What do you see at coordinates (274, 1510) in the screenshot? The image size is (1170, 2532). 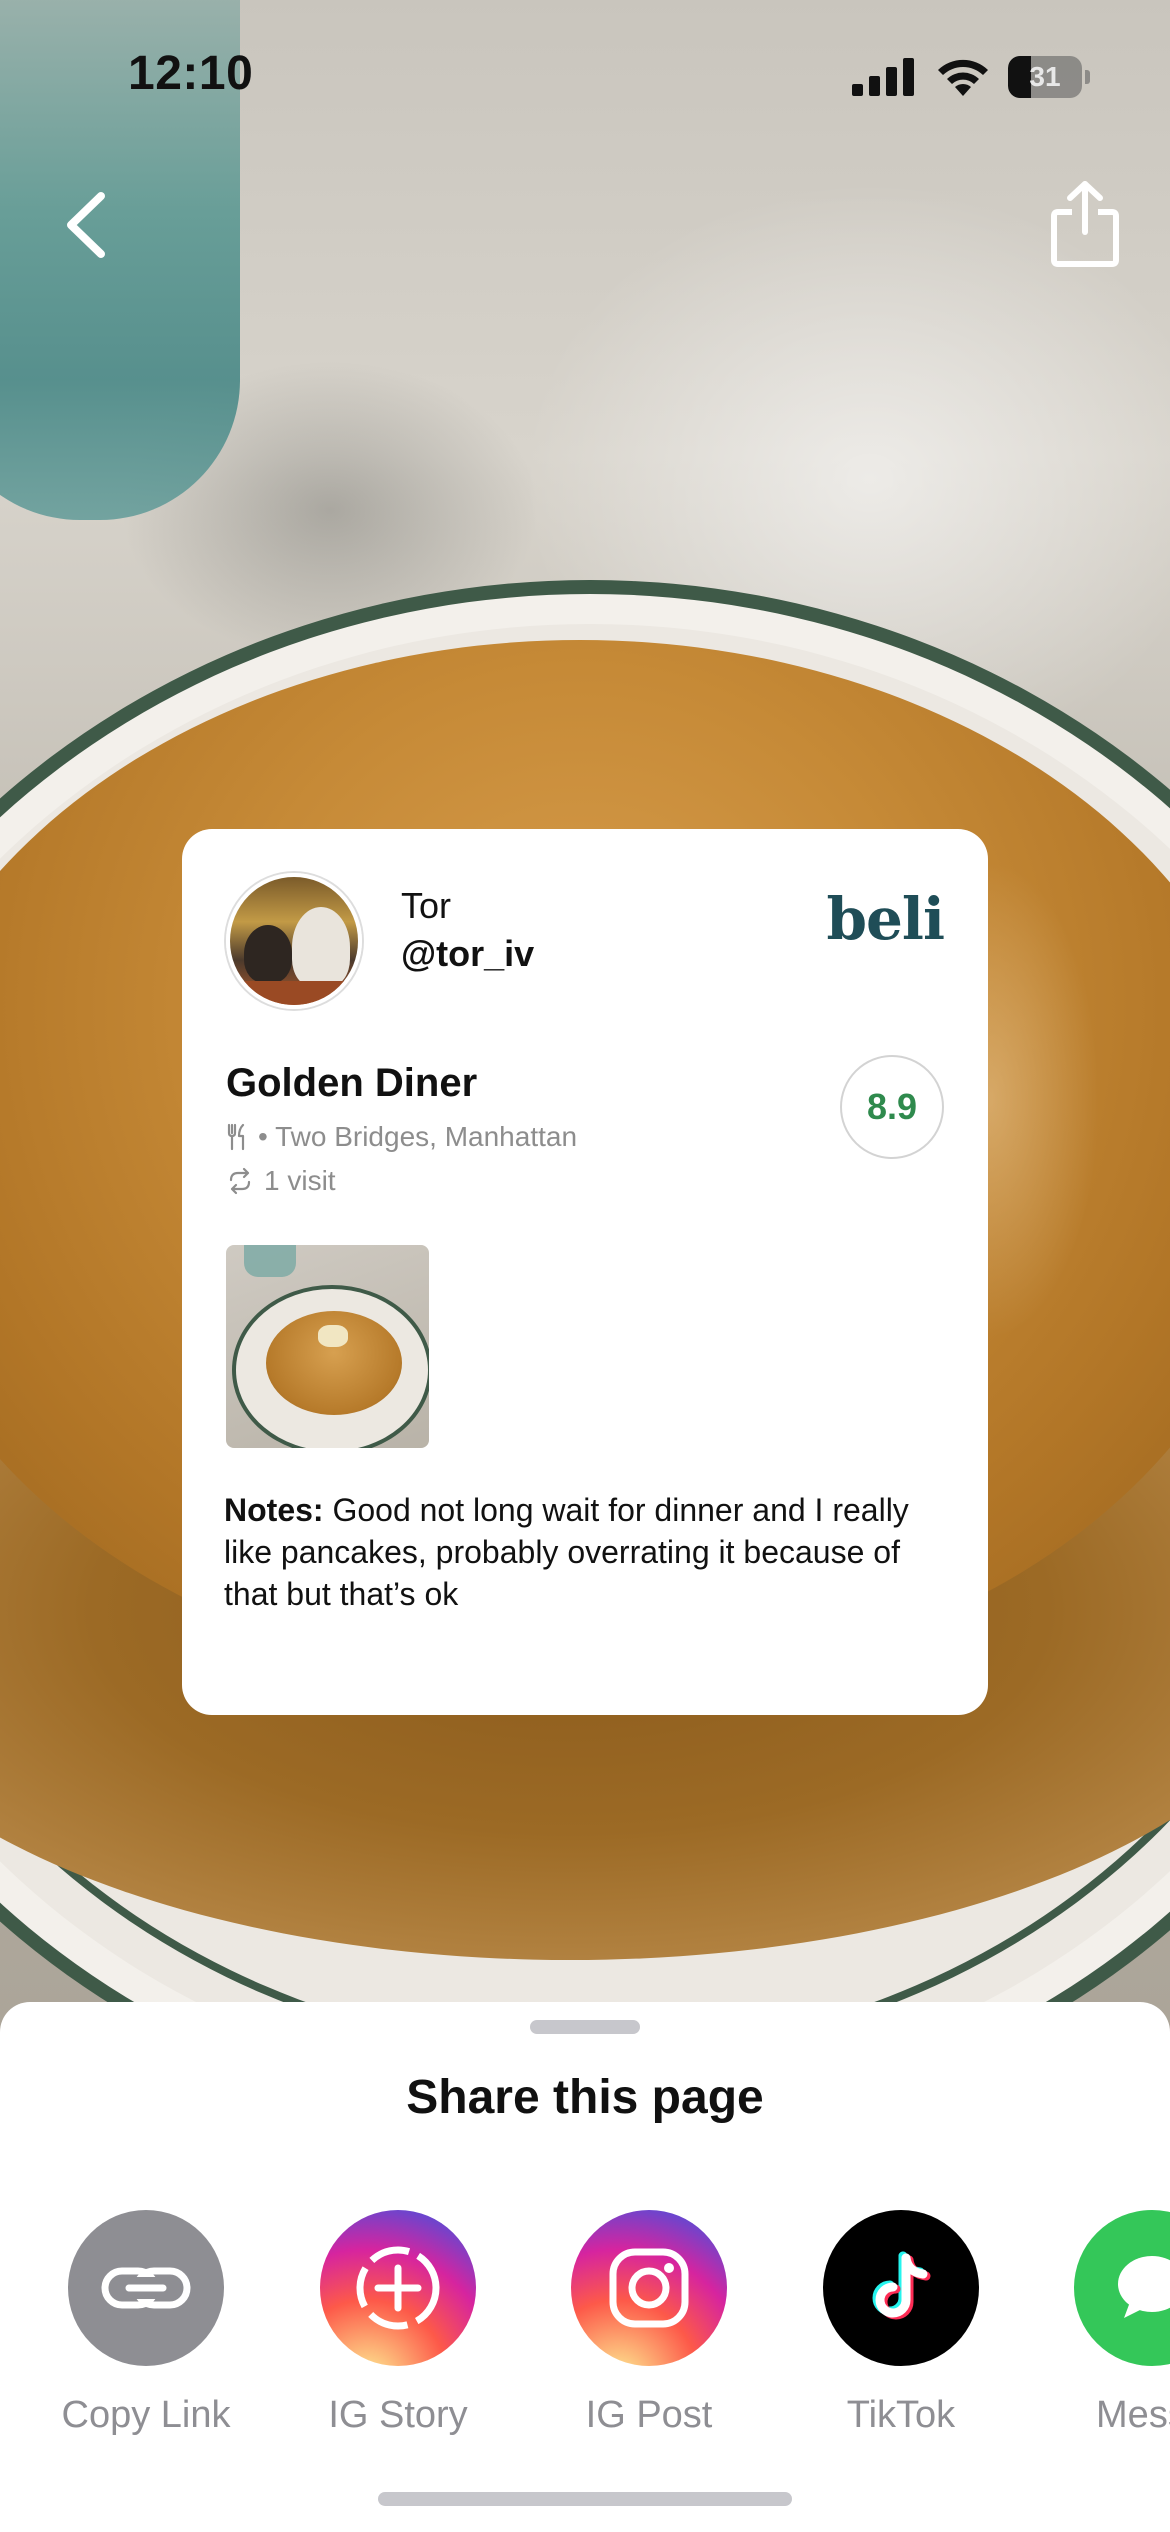 I see `notes-label: Notes:` at bounding box center [274, 1510].